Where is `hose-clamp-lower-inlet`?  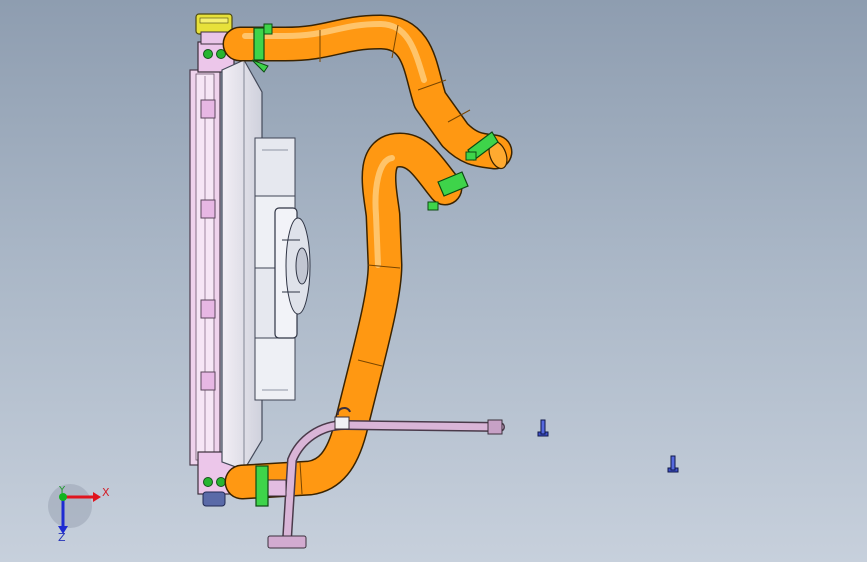 hose-clamp-lower-inlet is located at coordinates (262, 486).